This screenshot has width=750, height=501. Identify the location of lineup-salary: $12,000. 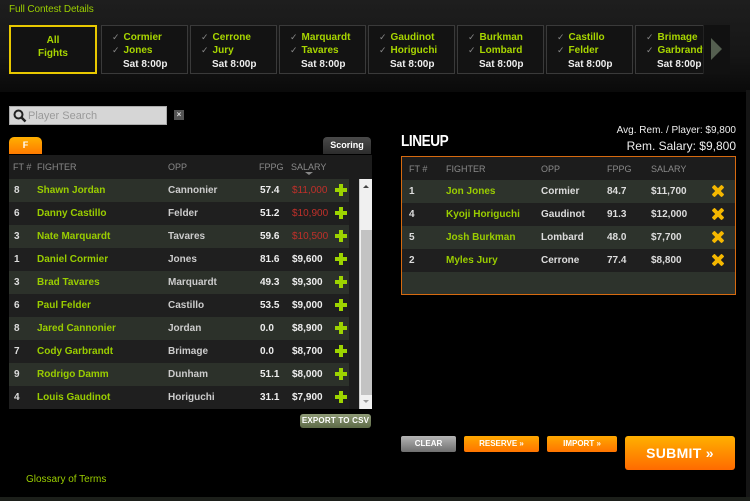
(669, 214).